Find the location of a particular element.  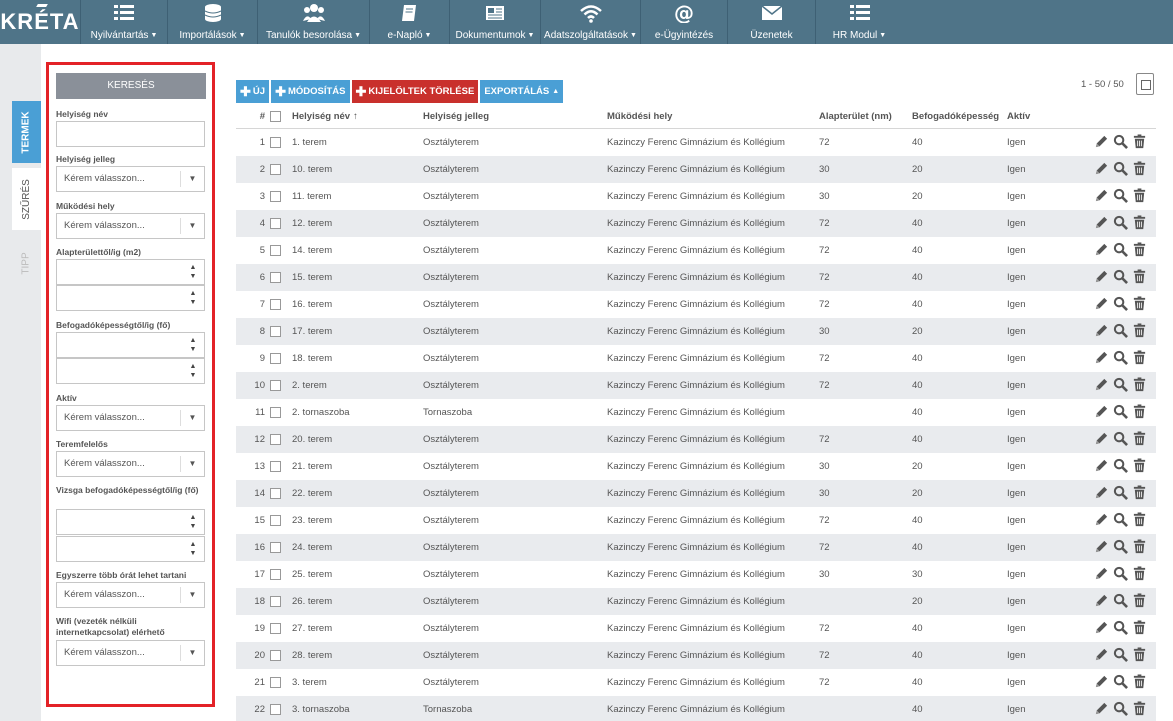

room-name: 2. tornaszoba is located at coordinates (321, 412).